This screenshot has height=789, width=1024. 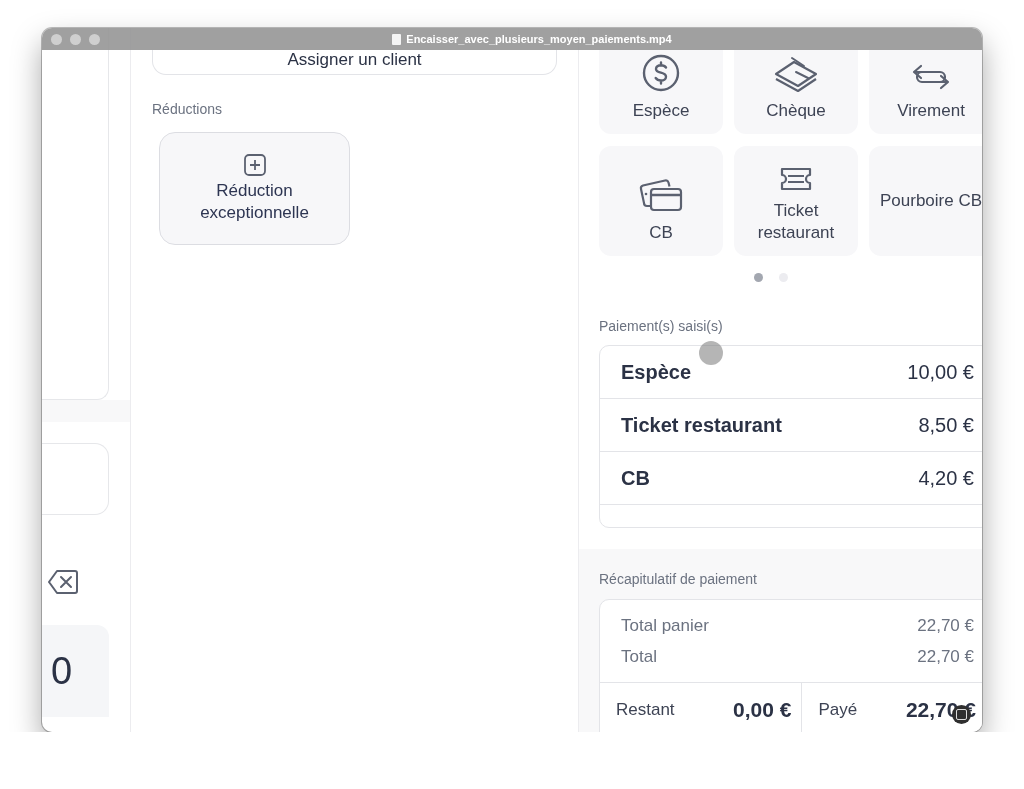 I want to click on backspace-icon, so click(x=63, y=582).